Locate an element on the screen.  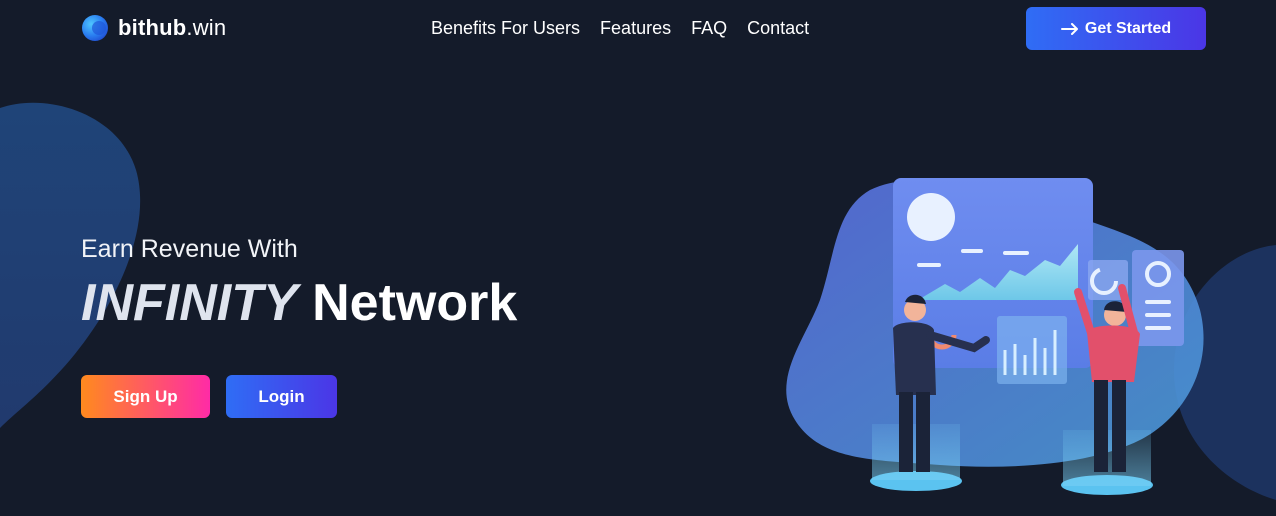
logo-tld: .win is located at coordinates (206, 27).